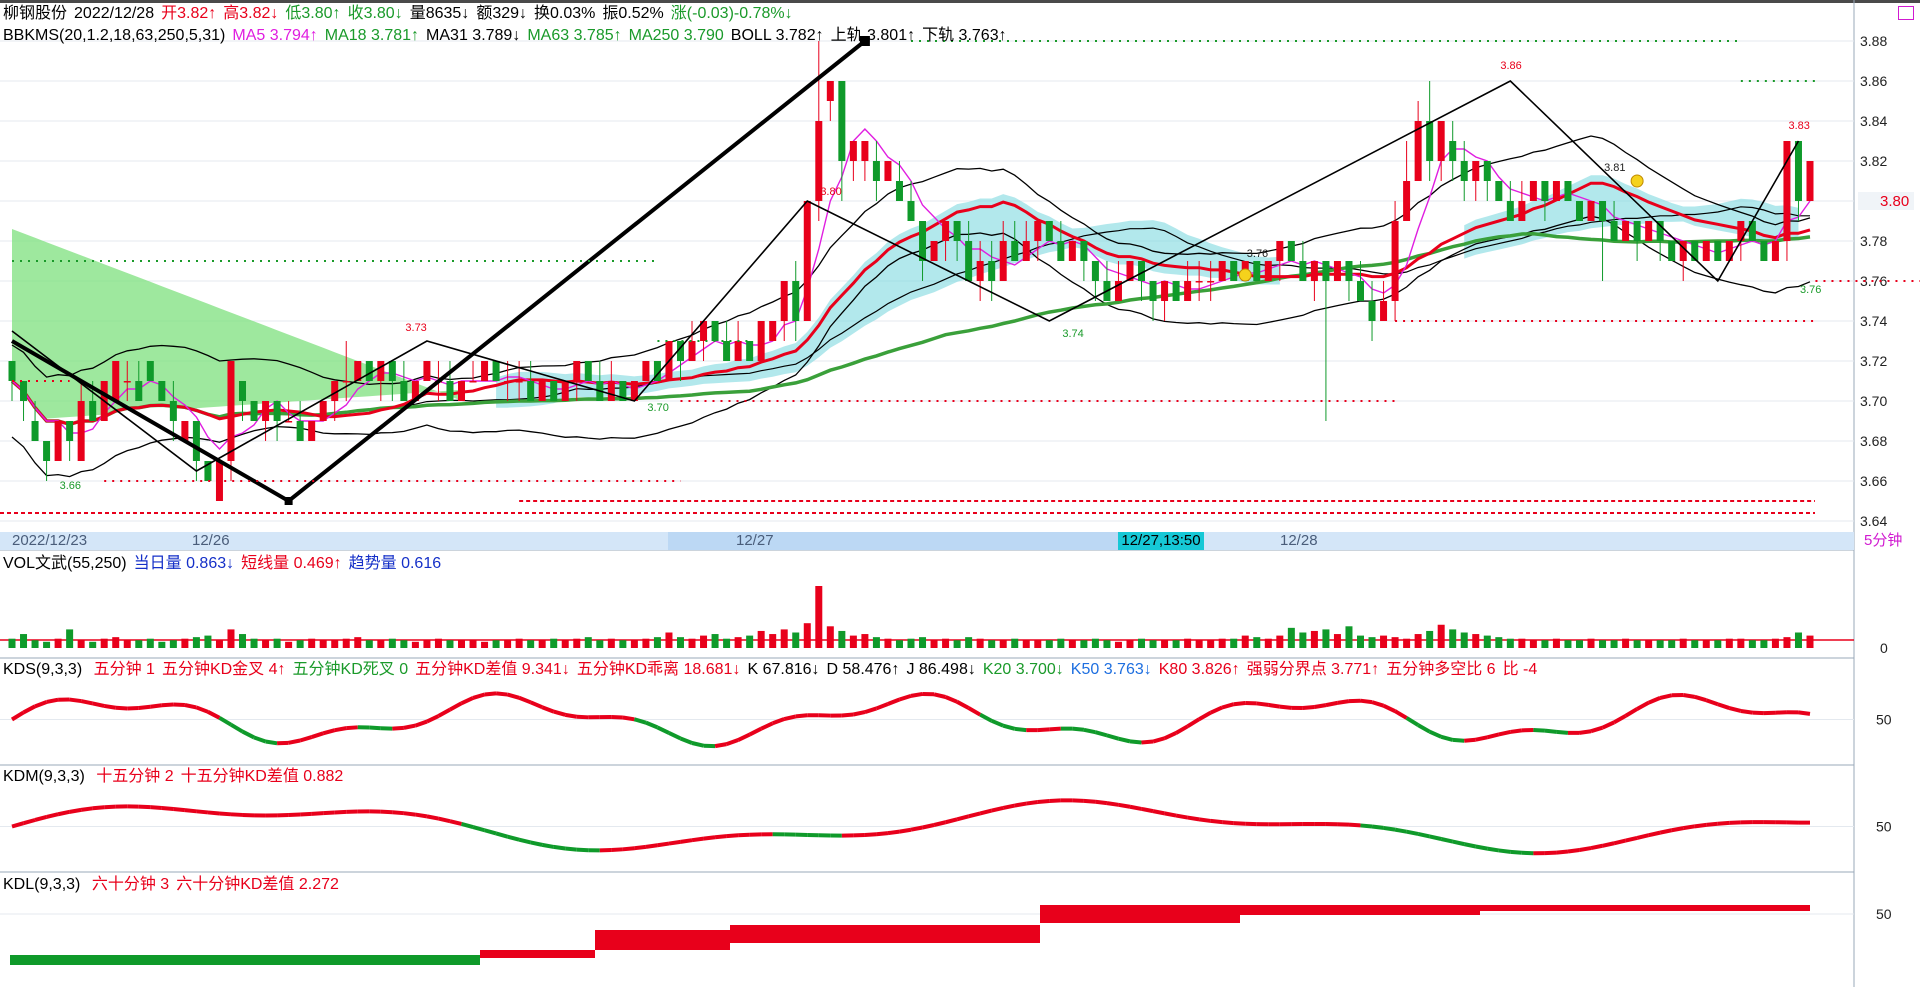 This screenshot has width=1920, height=987. Describe the element at coordinates (41, 884) in the screenshot. I see `kdl-indicator-name: KDL(9,3,3)` at that location.